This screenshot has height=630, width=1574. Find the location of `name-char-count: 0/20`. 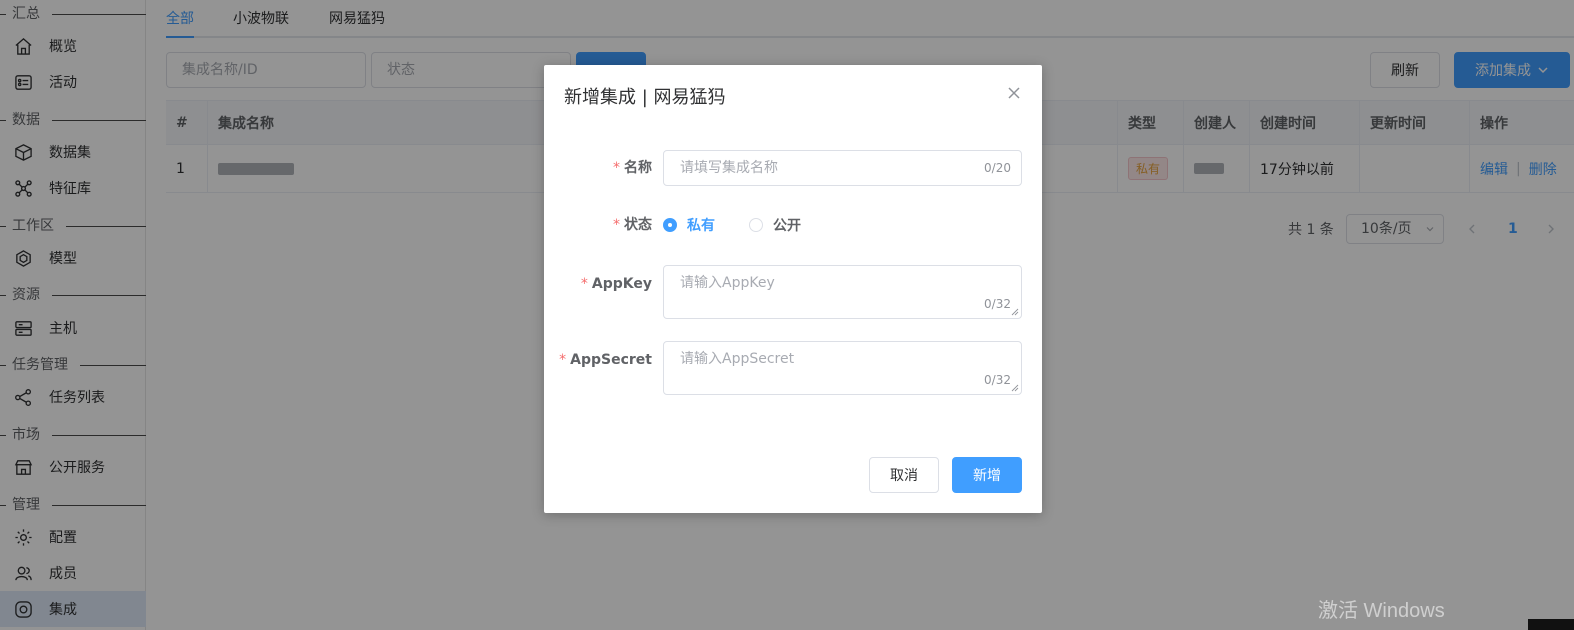

name-char-count: 0/20 is located at coordinates (997, 168).